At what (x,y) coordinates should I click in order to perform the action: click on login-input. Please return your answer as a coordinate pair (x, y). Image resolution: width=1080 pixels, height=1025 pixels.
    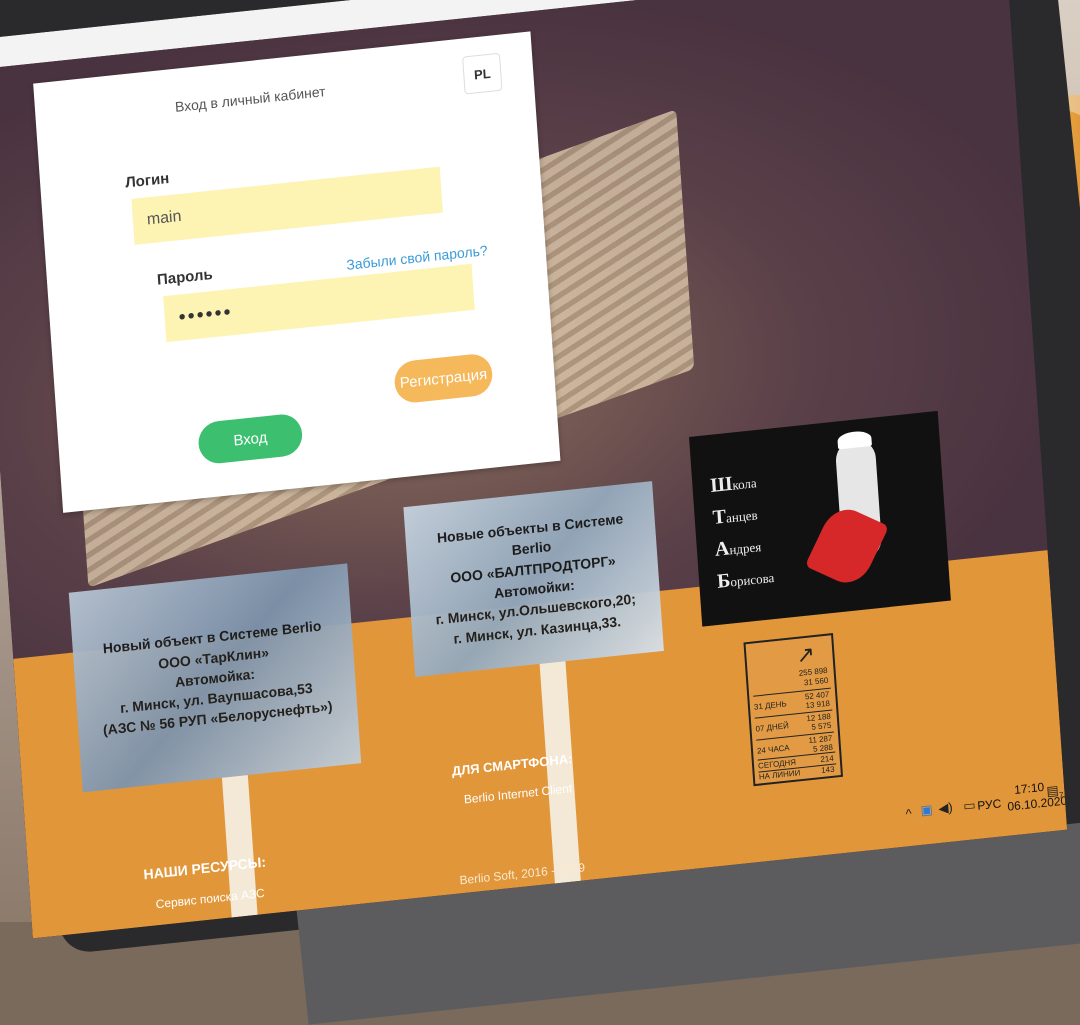
    Looking at the image, I should click on (287, 205).